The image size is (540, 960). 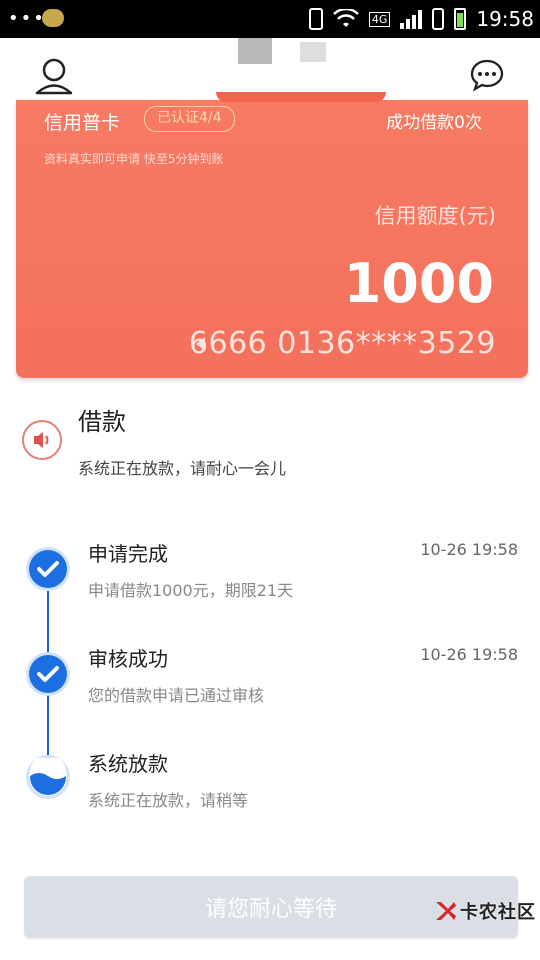 I want to click on step-title: 系统放款, so click(x=128, y=764).